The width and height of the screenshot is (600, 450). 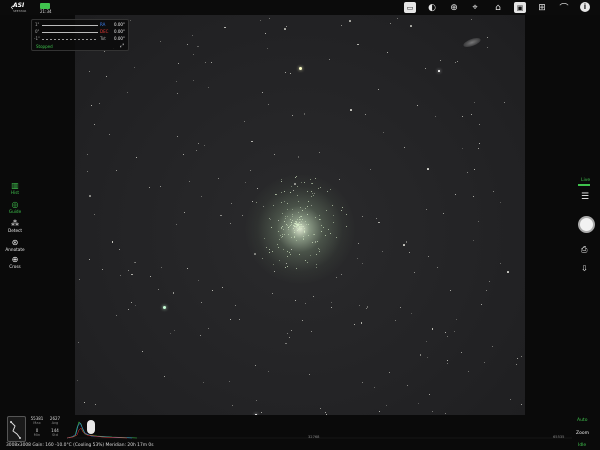 What do you see at coordinates (432, 7) in the screenshot?
I see `contrast-icon: ◐` at bounding box center [432, 7].